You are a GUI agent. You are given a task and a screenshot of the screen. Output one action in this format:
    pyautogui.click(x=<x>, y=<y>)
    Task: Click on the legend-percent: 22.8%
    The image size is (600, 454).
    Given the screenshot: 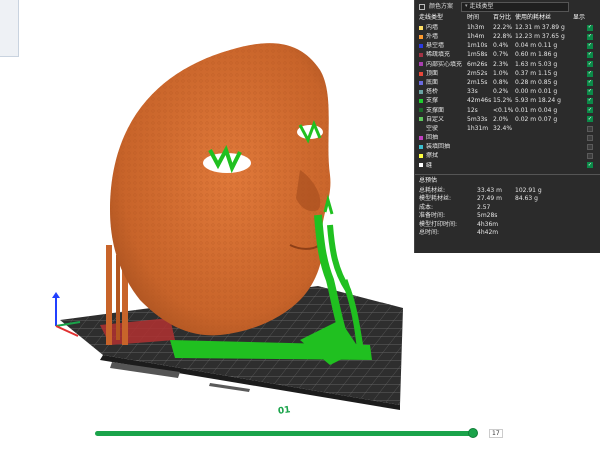 What is the action you would take?
    pyautogui.click(x=503, y=37)
    